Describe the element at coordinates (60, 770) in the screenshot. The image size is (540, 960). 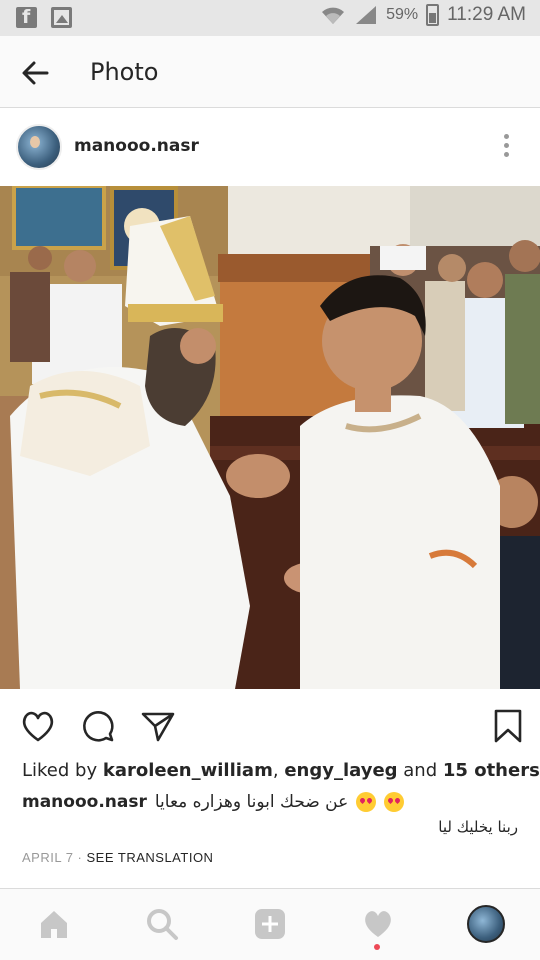
I see `likes-prefix: Liked by` at that location.